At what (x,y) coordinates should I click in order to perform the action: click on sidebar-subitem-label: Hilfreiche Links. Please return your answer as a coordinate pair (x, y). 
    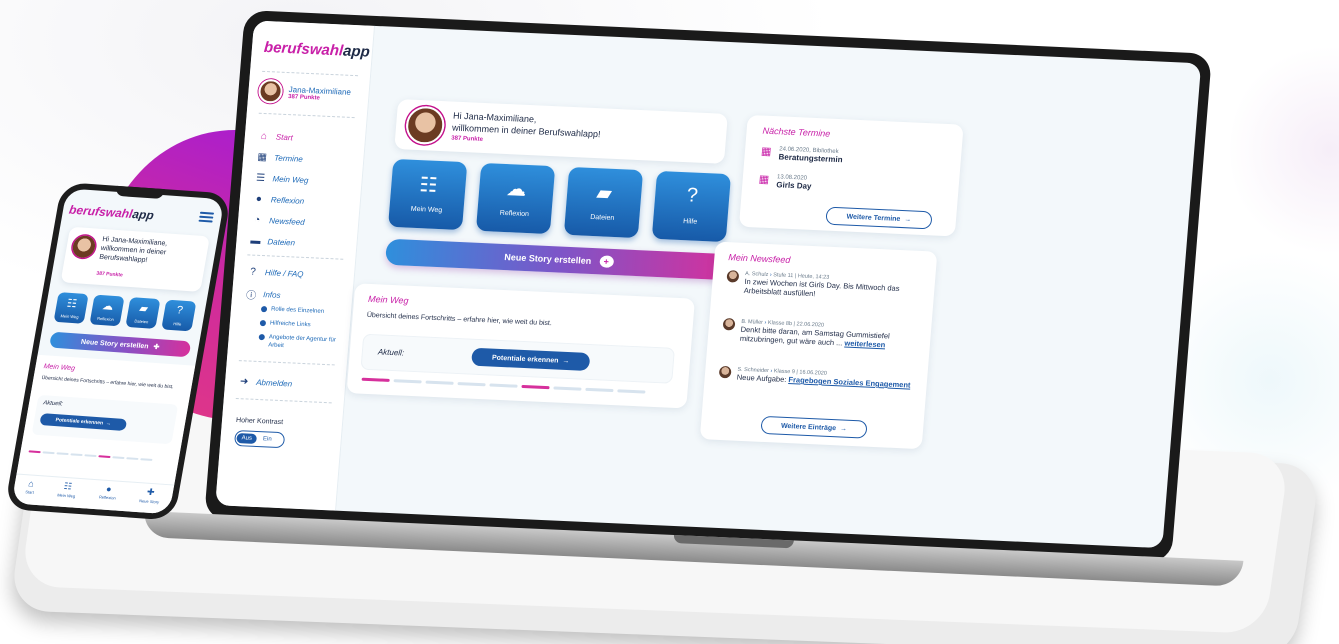
    Looking at the image, I should click on (290, 324).